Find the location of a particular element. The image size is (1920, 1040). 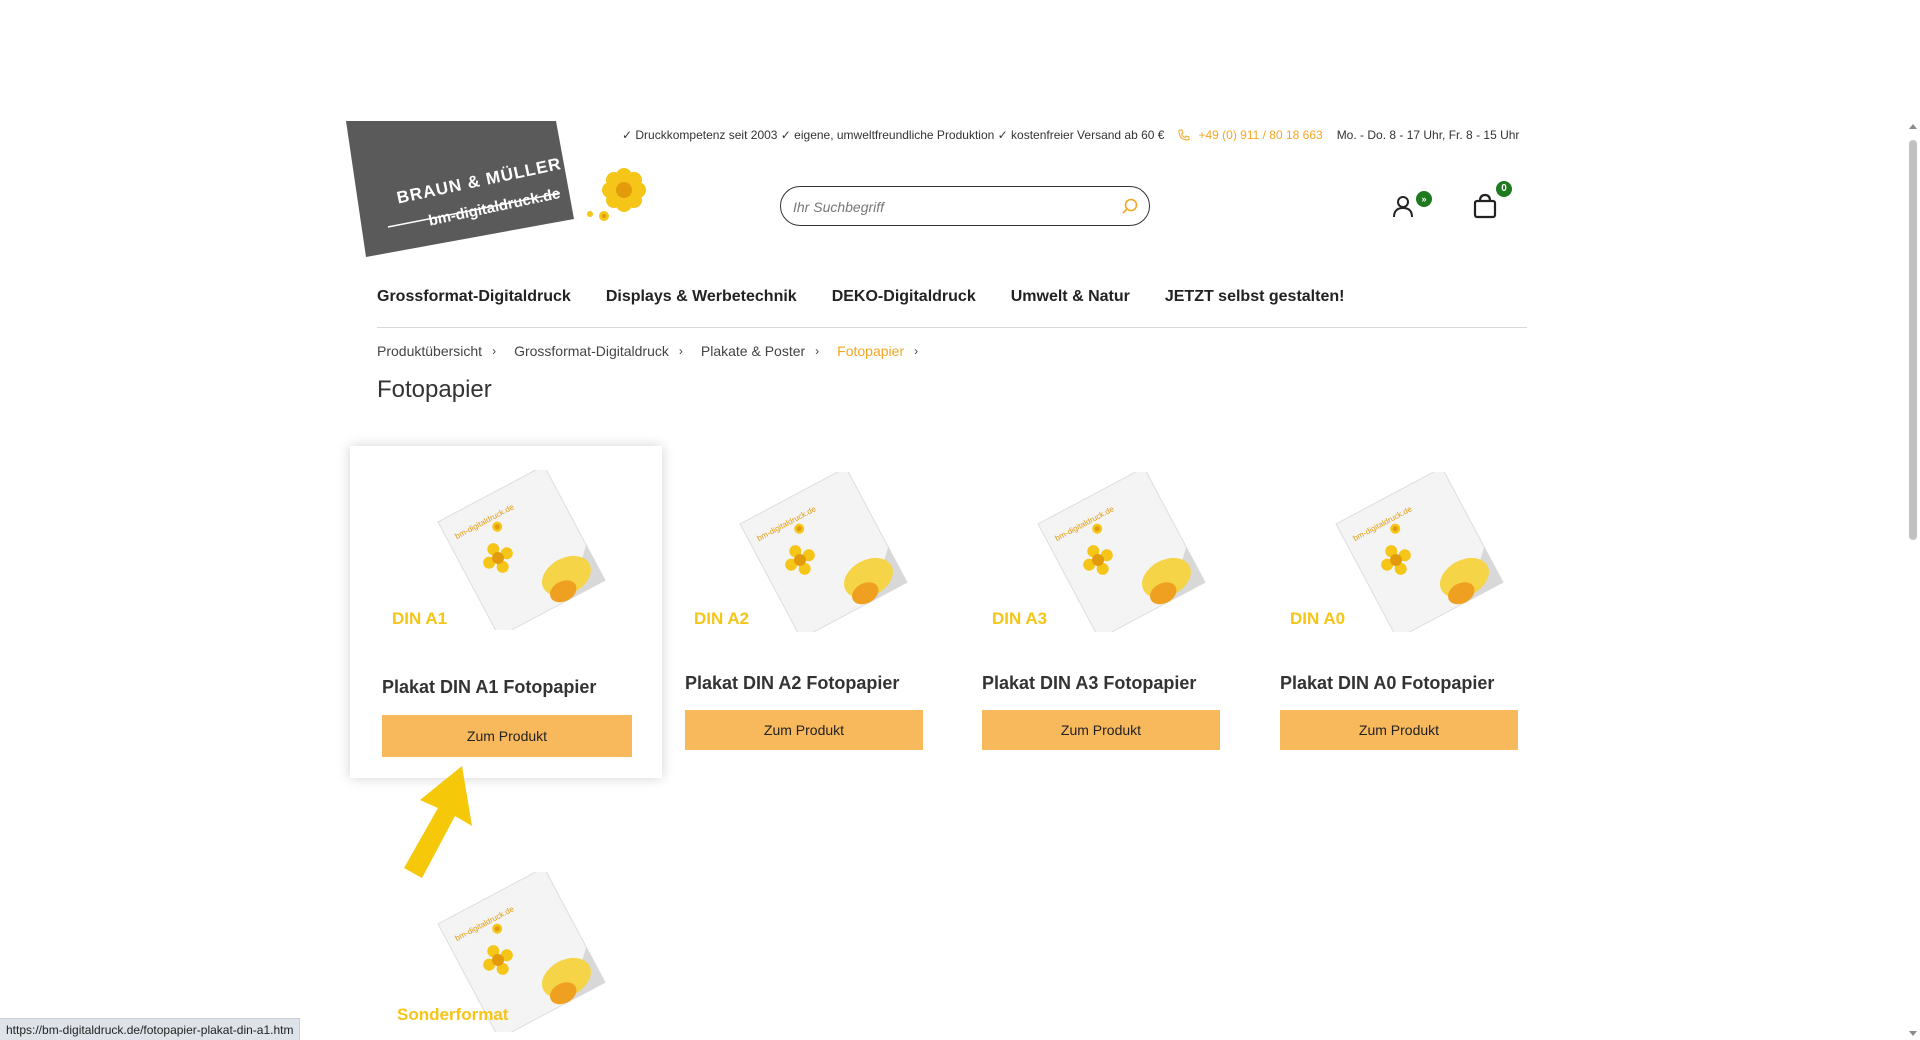

size-label: DIN A1 is located at coordinates (420, 618).